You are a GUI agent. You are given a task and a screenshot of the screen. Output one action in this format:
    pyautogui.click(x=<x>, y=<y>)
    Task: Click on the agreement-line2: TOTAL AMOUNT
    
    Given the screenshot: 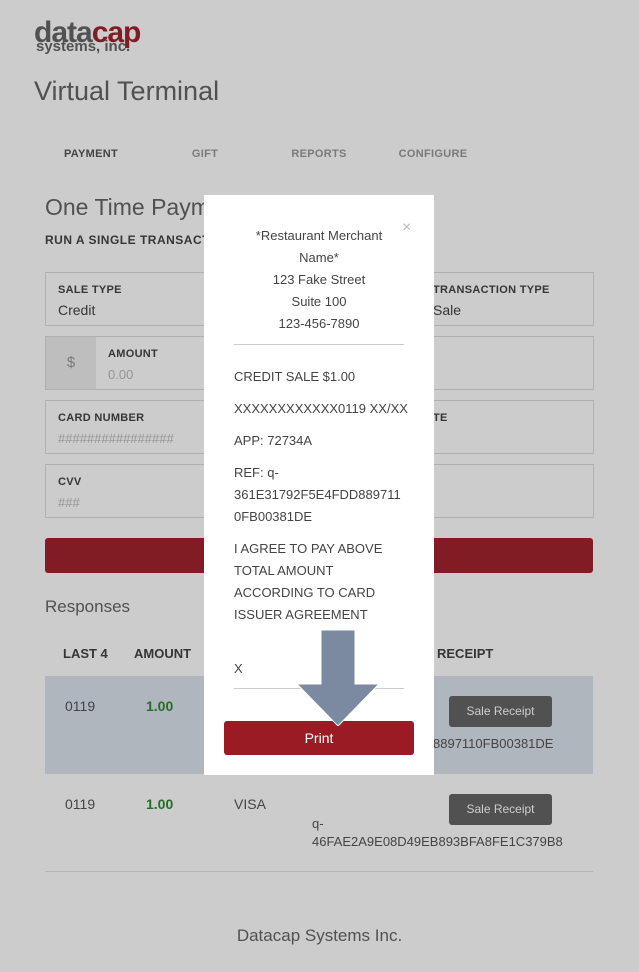 What is the action you would take?
    pyautogui.click(x=284, y=570)
    